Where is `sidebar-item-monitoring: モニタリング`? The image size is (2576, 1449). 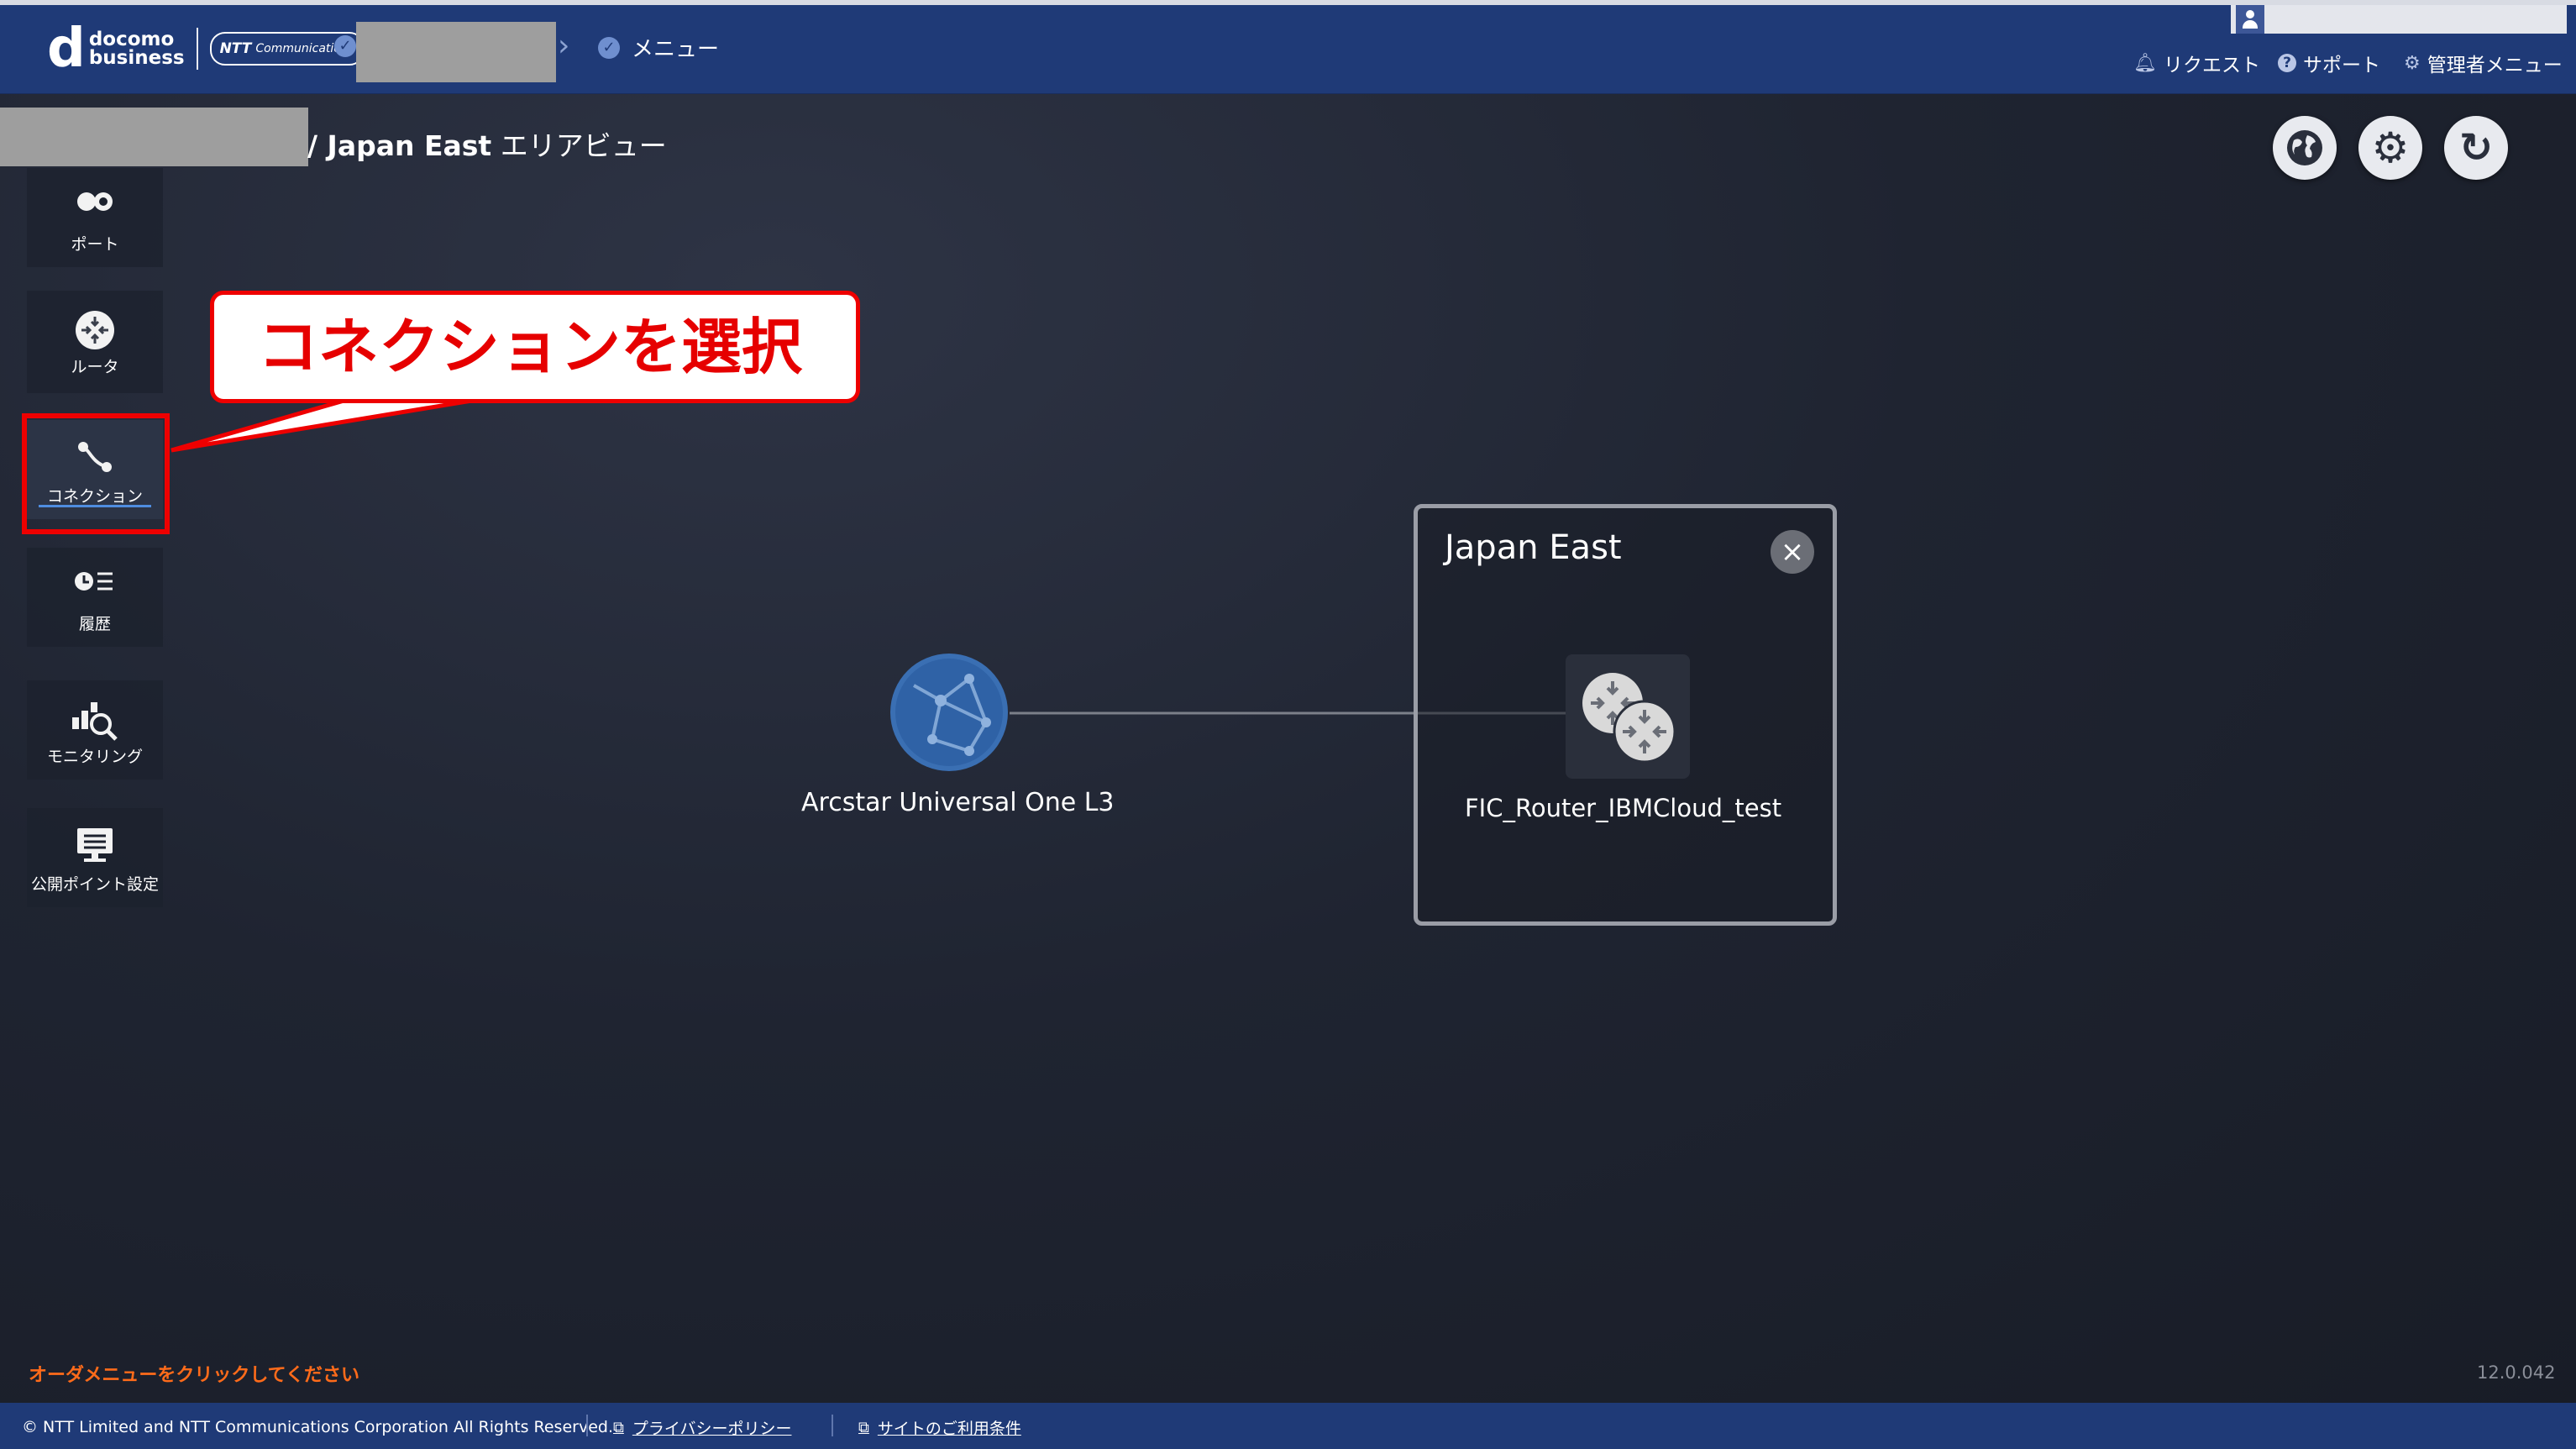 sidebar-item-monitoring: モニタリング is located at coordinates (95, 730).